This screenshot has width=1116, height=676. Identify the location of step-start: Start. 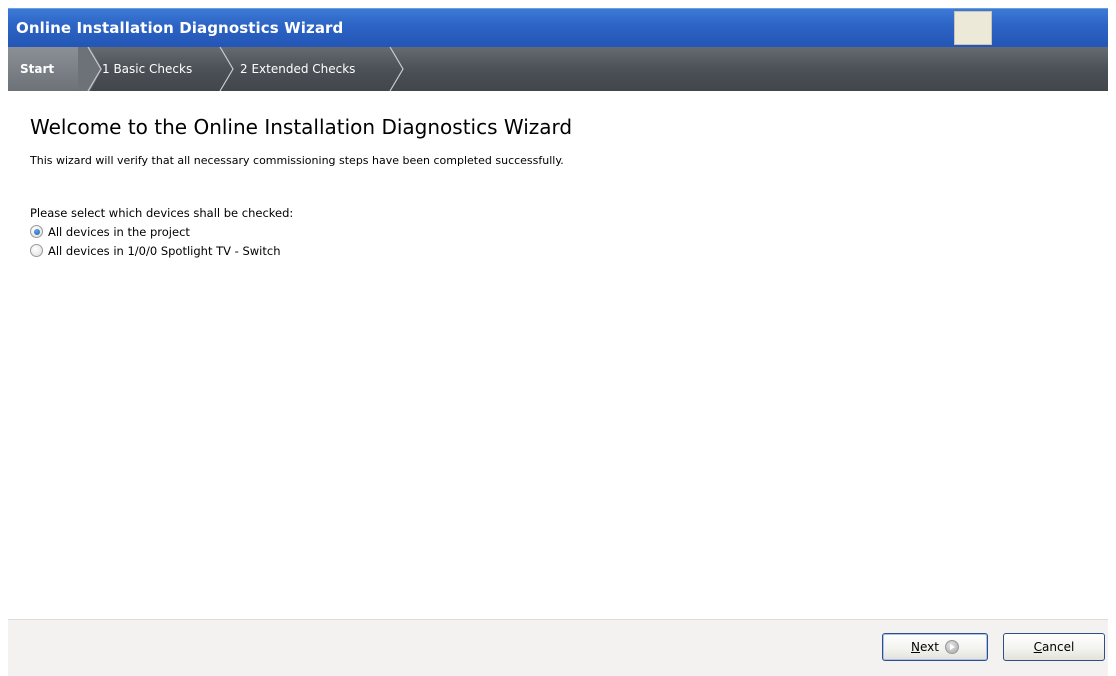
(43, 69).